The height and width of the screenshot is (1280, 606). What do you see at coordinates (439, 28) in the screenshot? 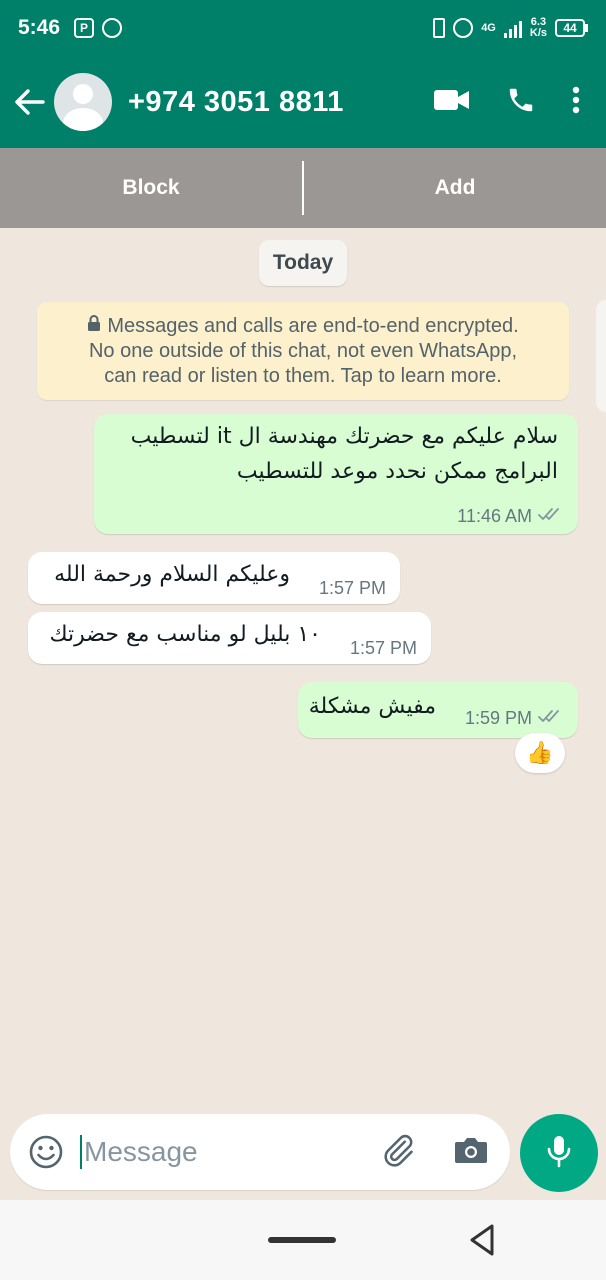
I see `vibrate-icon` at bounding box center [439, 28].